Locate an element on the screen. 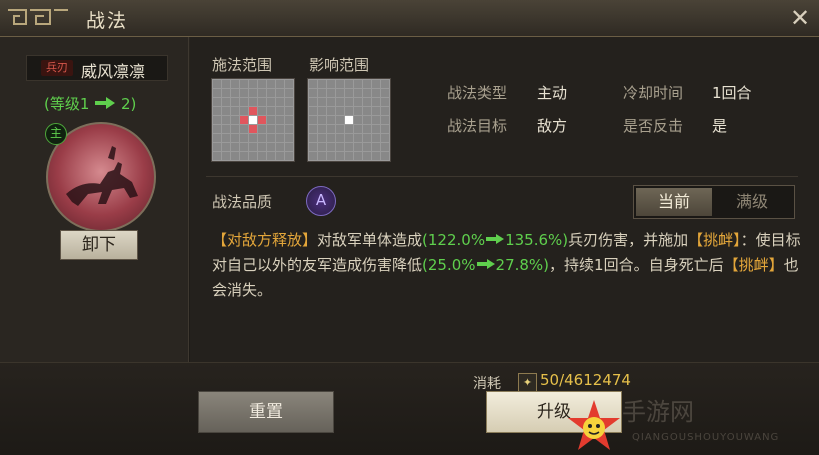  reset-button: 重置 is located at coordinates (266, 412).